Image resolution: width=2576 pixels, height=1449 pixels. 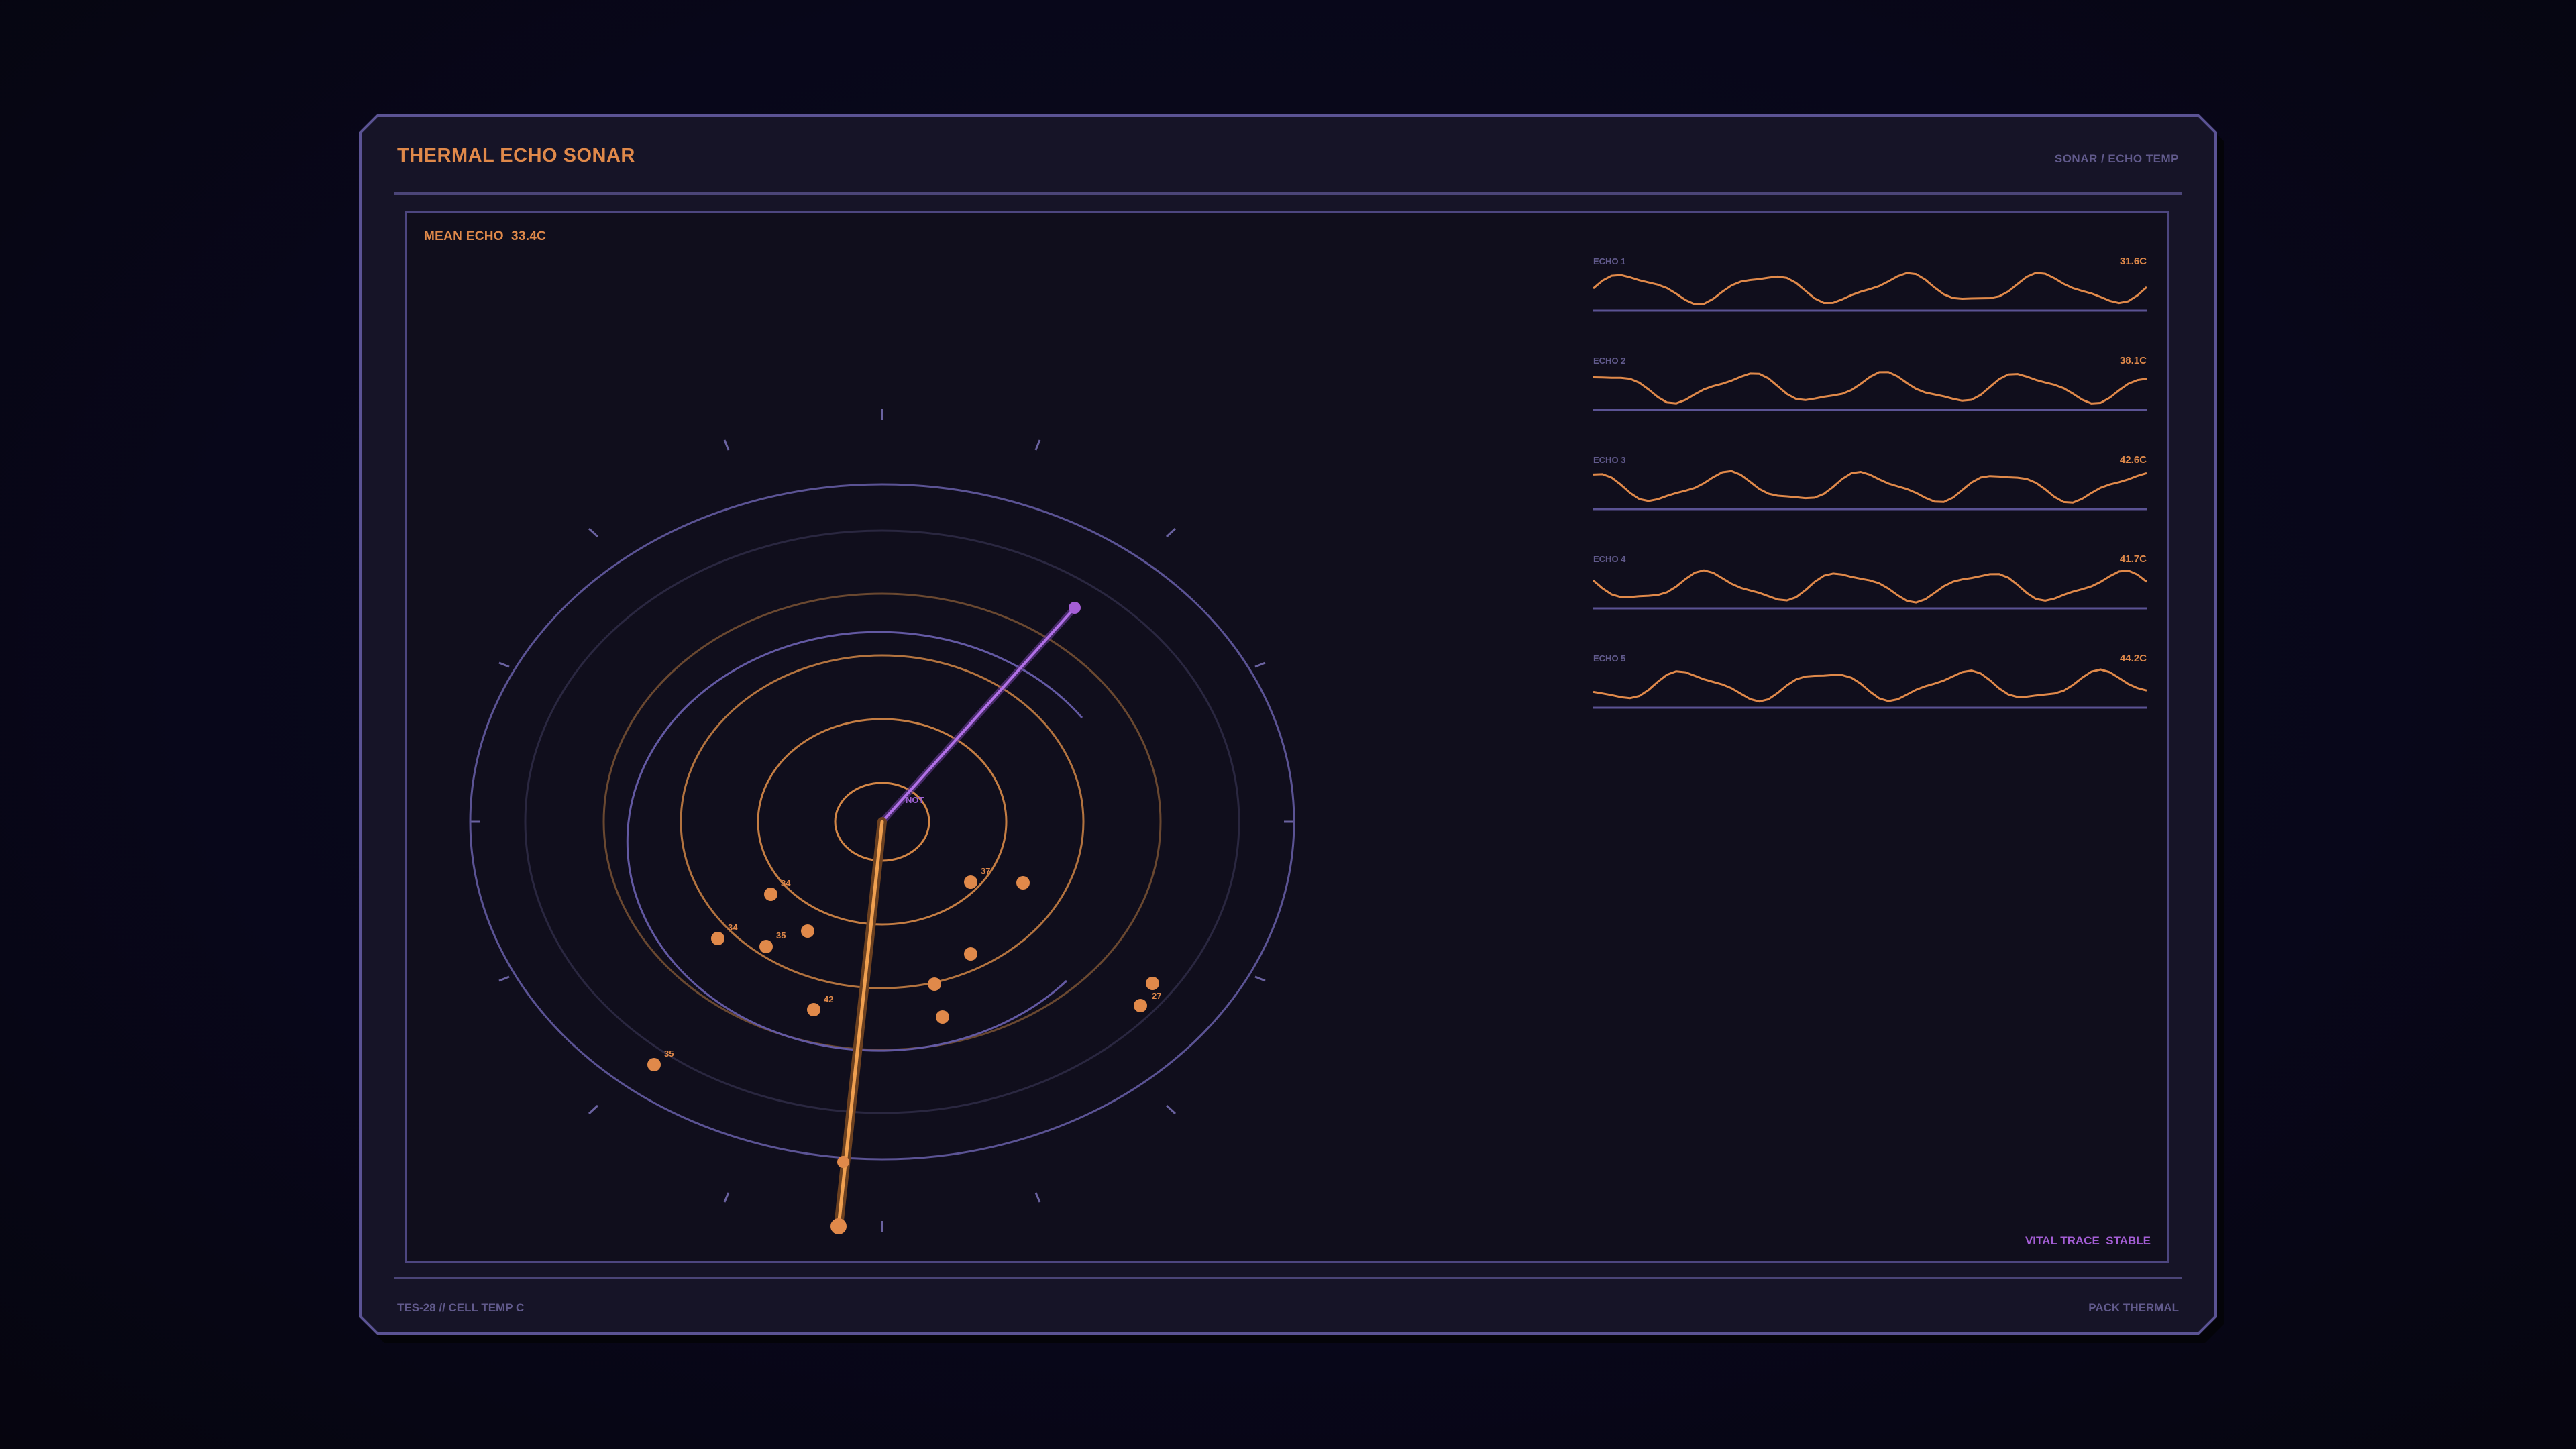 What do you see at coordinates (2133, 658) in the screenshot?
I see `sparkline-value: 44.2C` at bounding box center [2133, 658].